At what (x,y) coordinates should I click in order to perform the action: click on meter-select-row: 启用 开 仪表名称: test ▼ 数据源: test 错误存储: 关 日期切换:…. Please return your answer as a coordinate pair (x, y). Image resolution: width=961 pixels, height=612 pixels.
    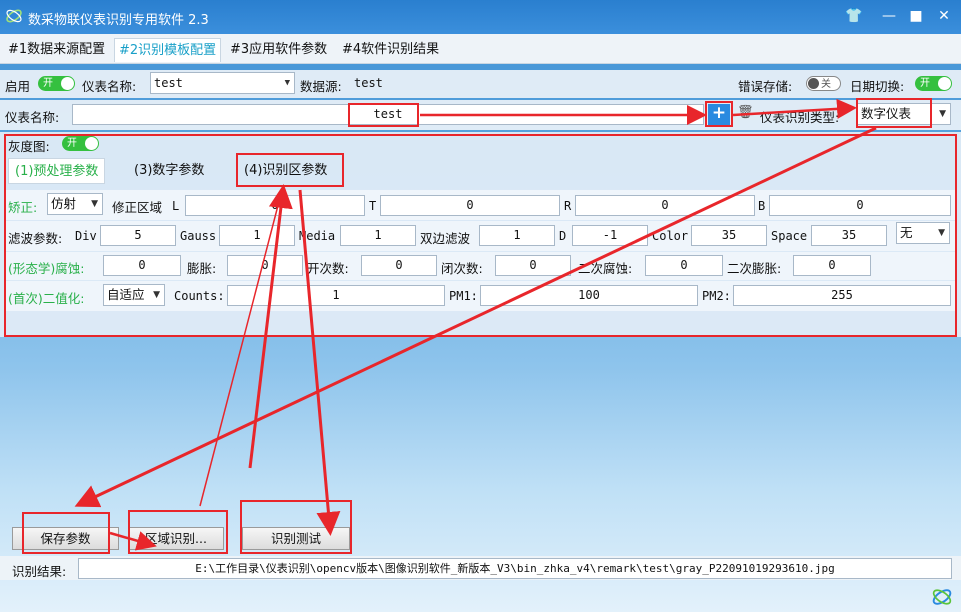
    Looking at the image, I should click on (480, 84).